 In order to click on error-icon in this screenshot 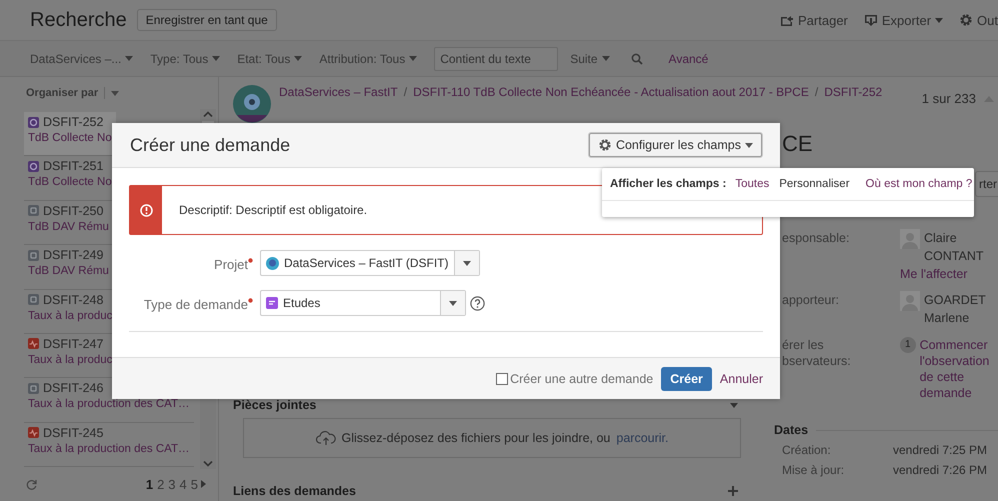, I will do `click(146, 210)`.